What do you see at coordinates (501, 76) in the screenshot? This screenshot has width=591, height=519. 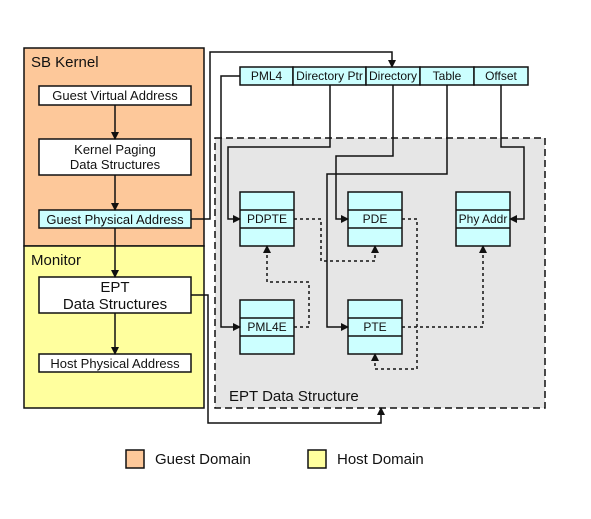 I see `field-offset: Offset` at bounding box center [501, 76].